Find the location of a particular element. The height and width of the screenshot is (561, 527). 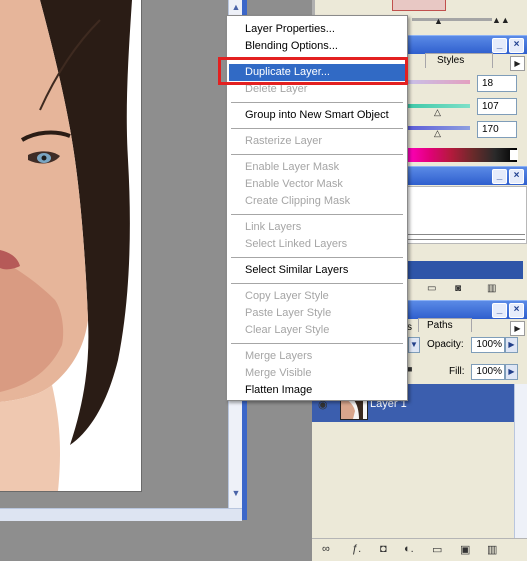

tab-styles: Styles is located at coordinates (459, 60).